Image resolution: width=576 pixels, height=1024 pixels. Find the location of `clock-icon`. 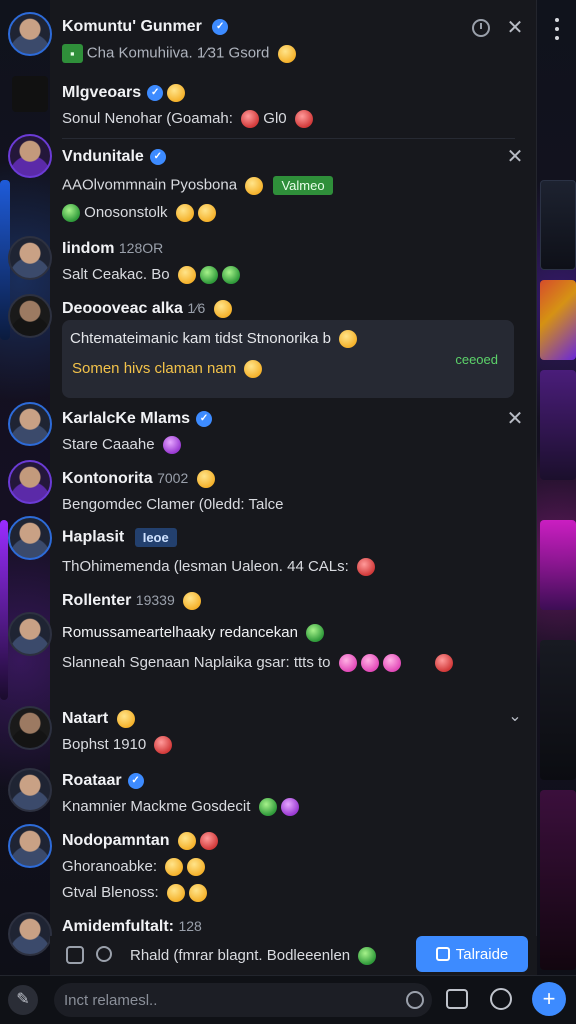

clock-icon is located at coordinates (481, 28).